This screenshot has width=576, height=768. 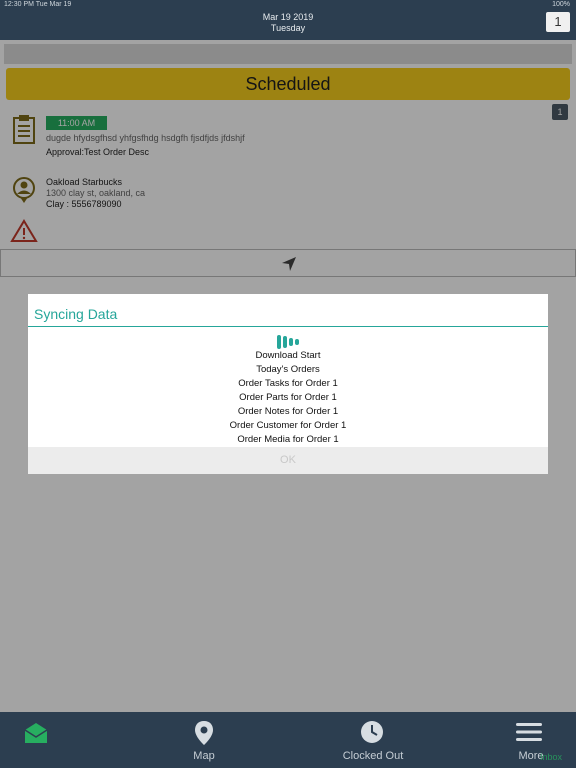 What do you see at coordinates (288, 439) in the screenshot?
I see `sync-item: Order Media for Order 1` at bounding box center [288, 439].